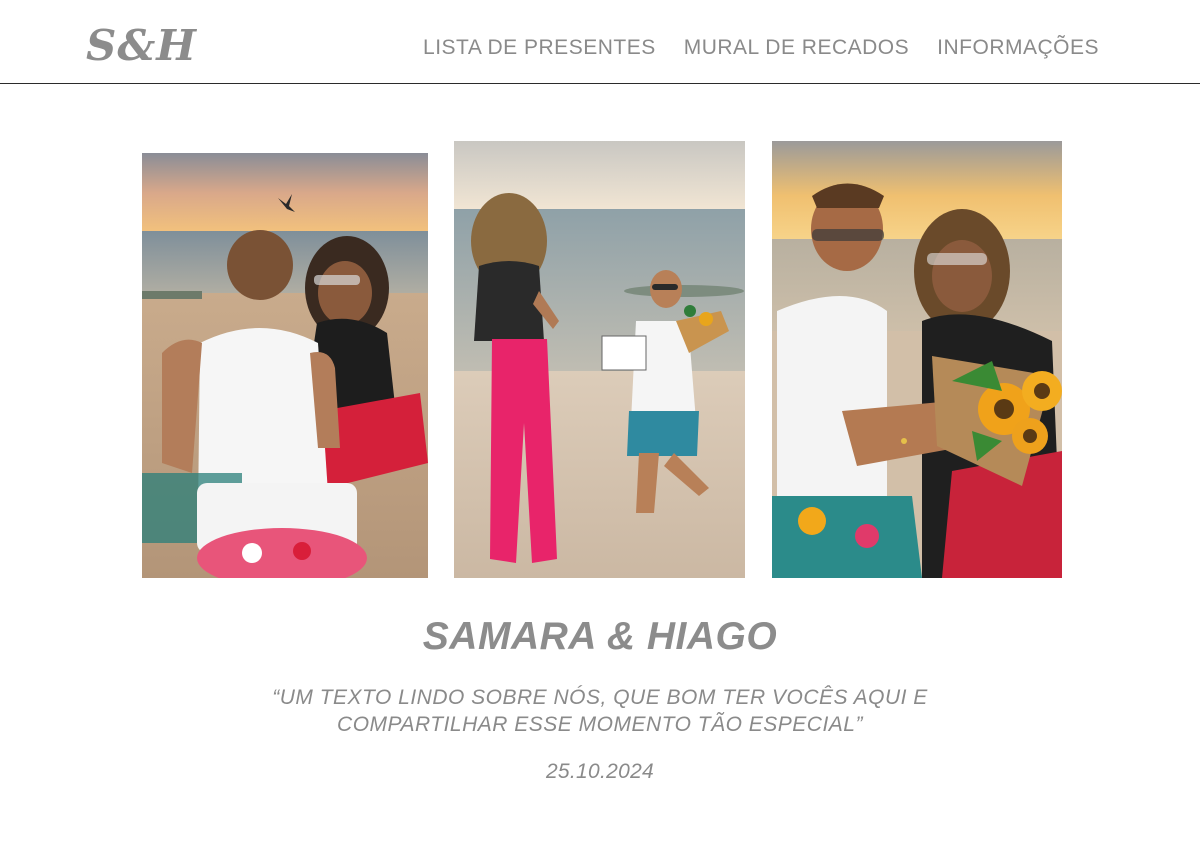 The height and width of the screenshot is (850, 1200). What do you see at coordinates (285, 365) in the screenshot?
I see `couple-photo-beach-picnic` at bounding box center [285, 365].